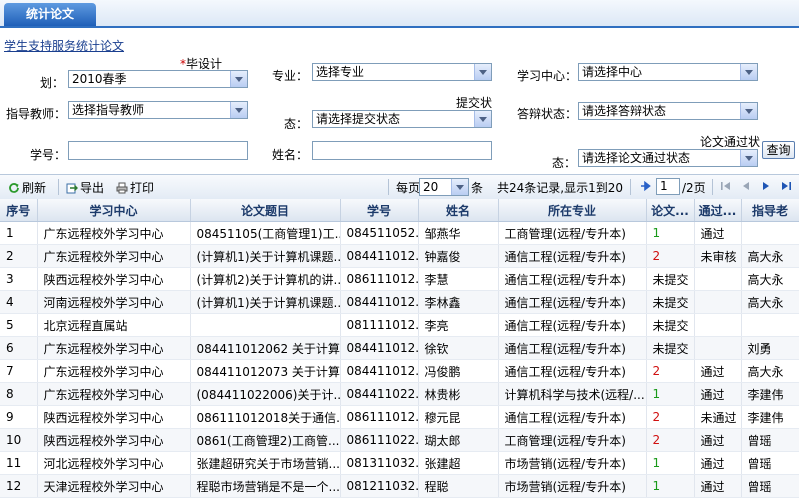 Image resolution: width=799 pixels, height=498 pixels. I want to click on first-page-button, so click(727, 186).